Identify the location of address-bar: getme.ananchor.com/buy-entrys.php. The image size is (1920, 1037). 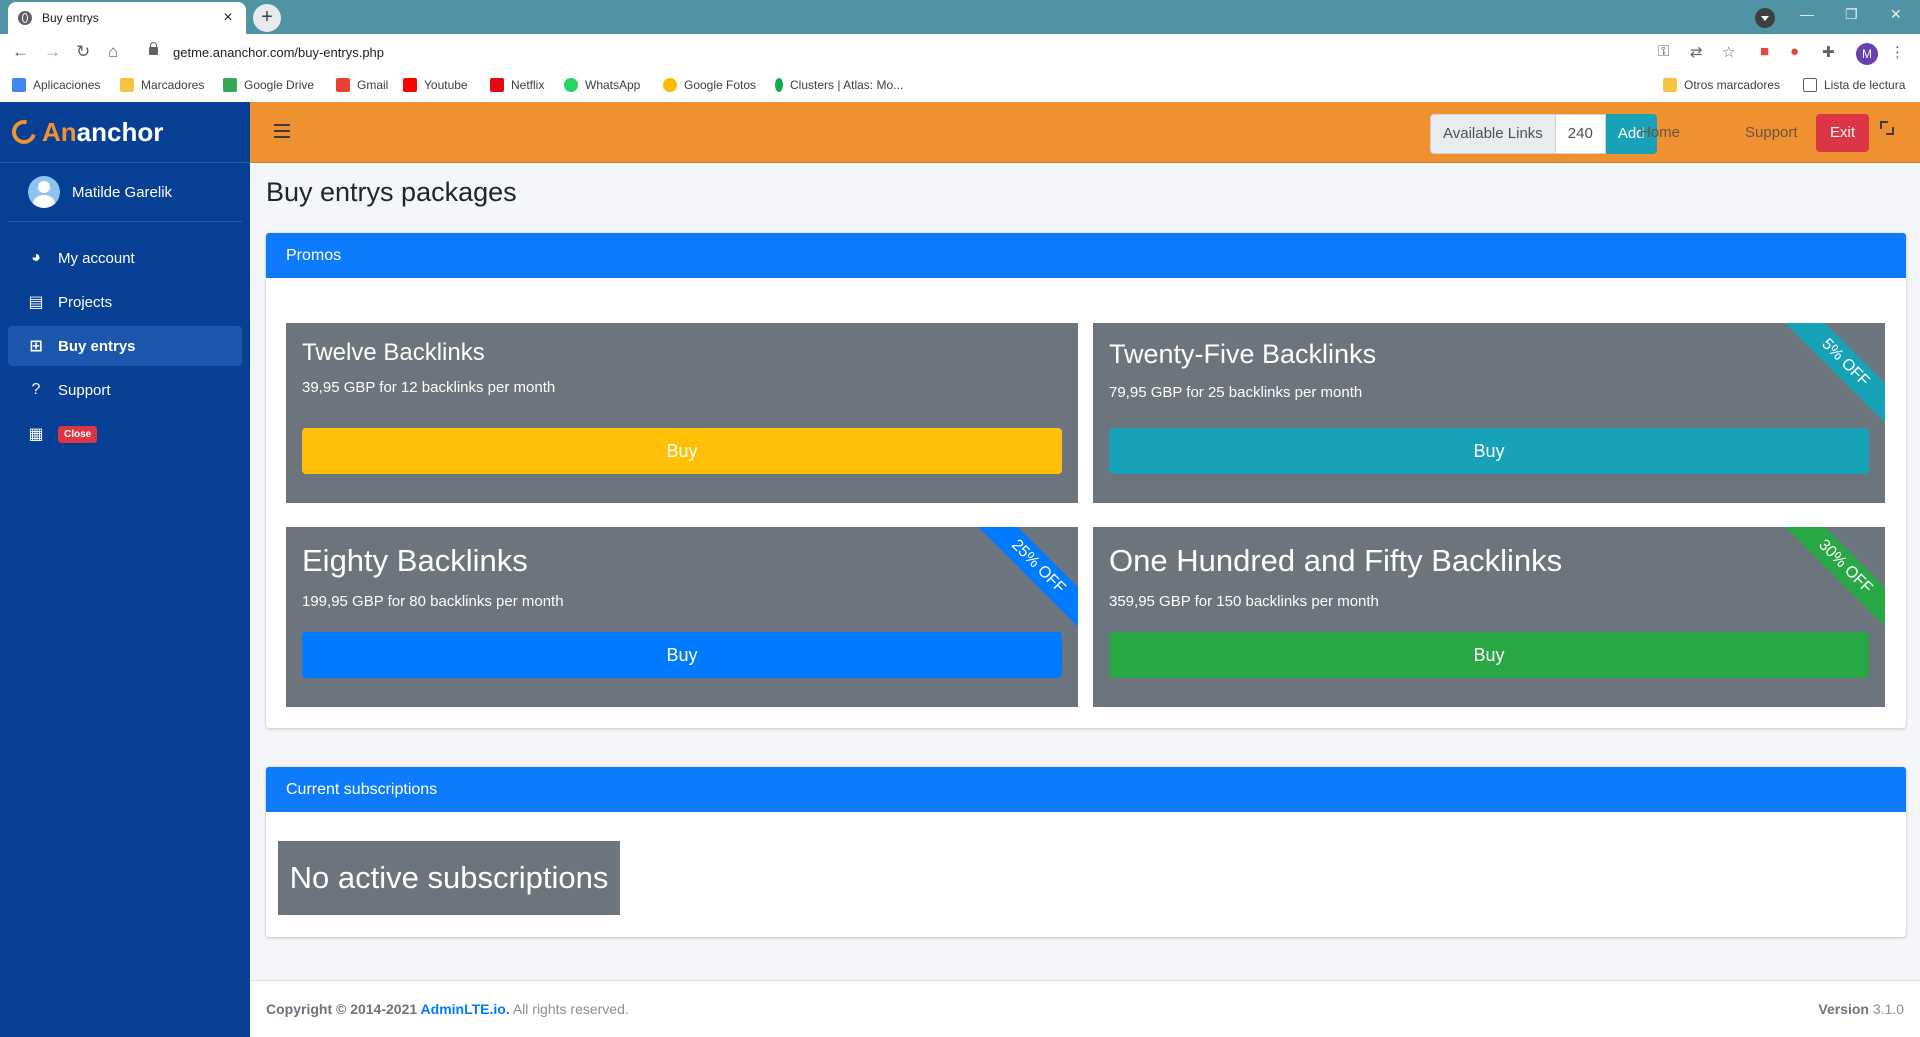
(896, 53).